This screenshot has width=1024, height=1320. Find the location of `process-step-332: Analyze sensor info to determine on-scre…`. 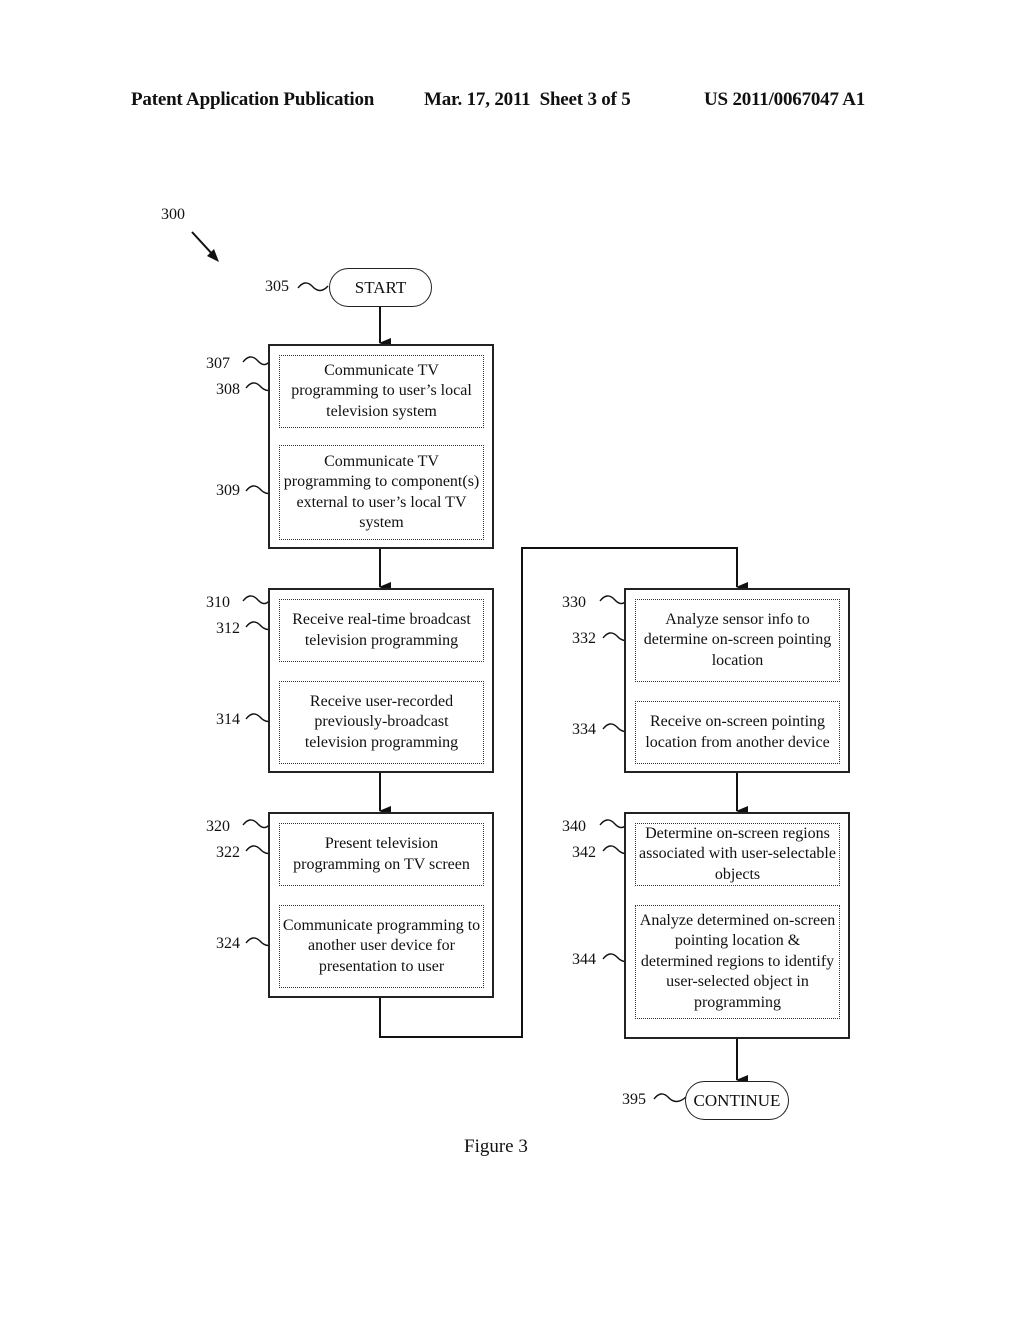

process-step-332: Analyze sensor info to determine on-scre… is located at coordinates (737, 640).